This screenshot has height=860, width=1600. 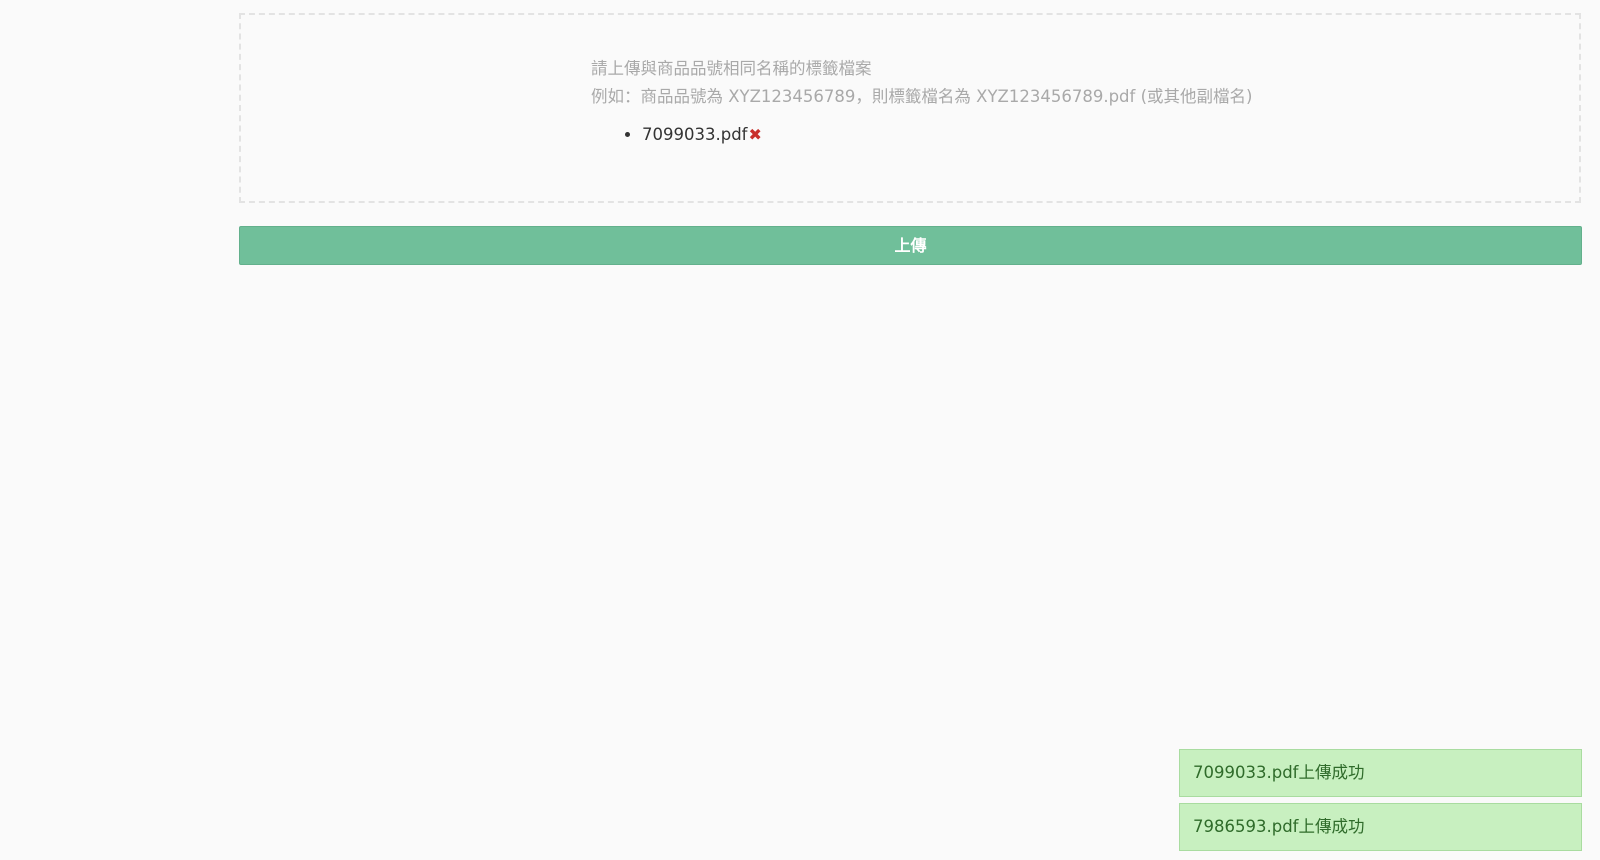 I want to click on notification-area: 7099033.pdf上傳成功 7986593.pdf上傳成功, so click(x=1380, y=803).